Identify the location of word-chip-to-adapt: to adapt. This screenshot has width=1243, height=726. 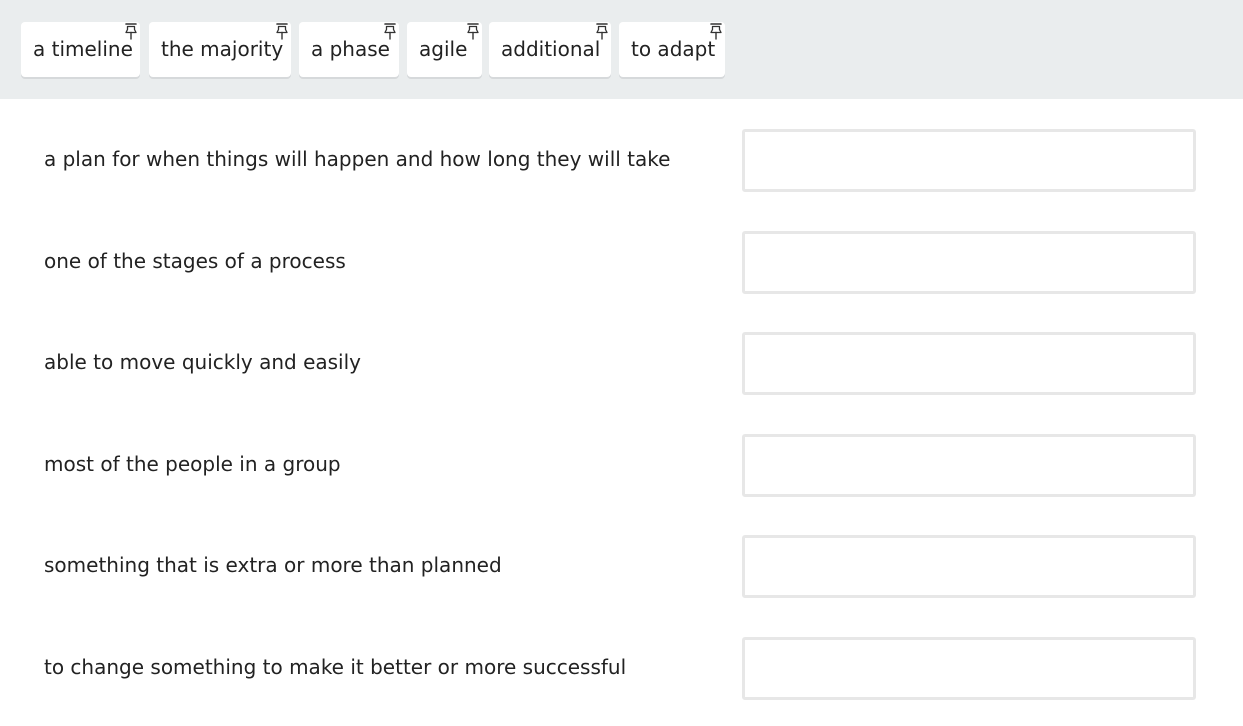
(672, 49).